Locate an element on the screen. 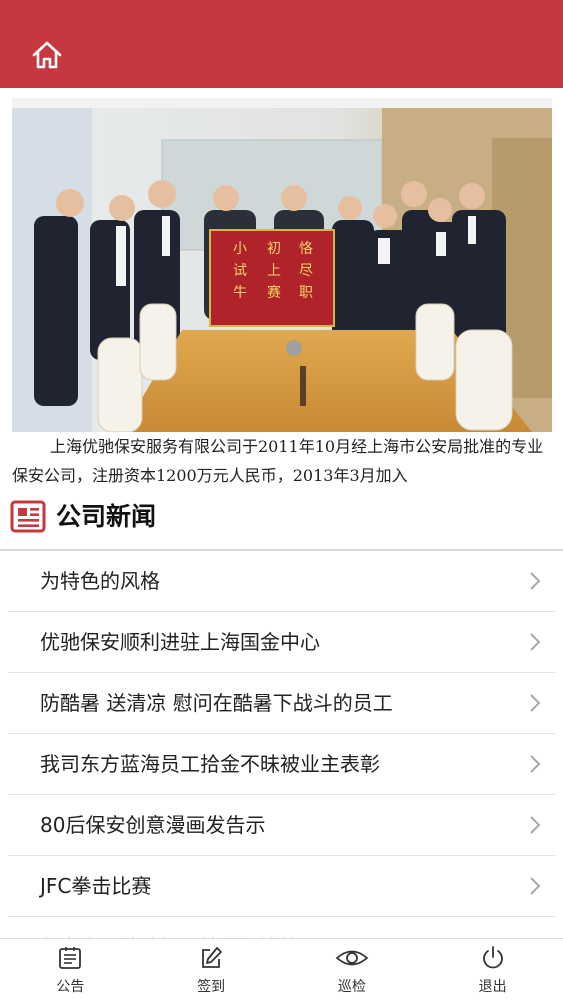 The width and height of the screenshot is (563, 1001). news-item: 为特色的风格 is located at coordinates (281, 581).